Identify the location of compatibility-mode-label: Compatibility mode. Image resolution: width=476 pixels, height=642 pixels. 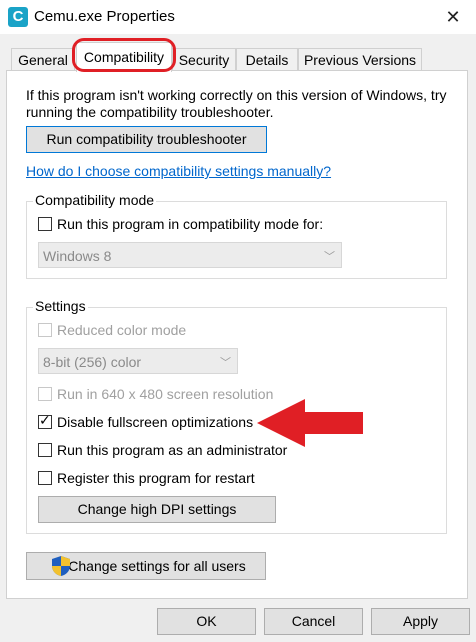
(95, 200).